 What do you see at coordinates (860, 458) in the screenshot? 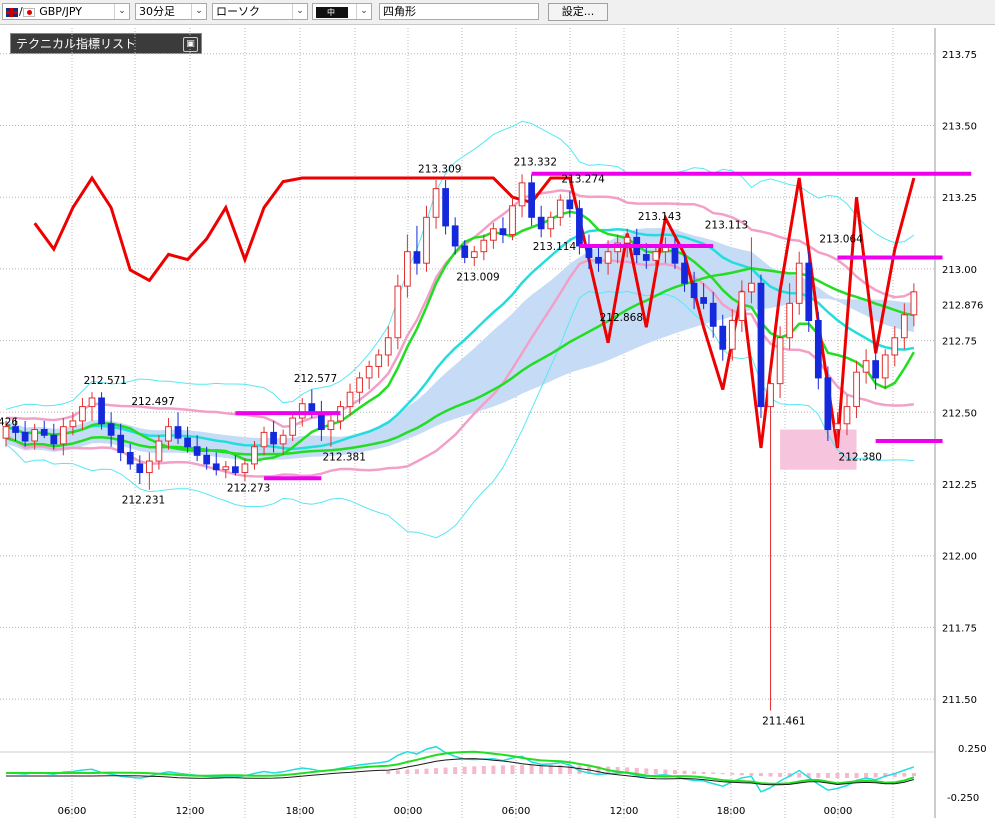
I see `price-annotation: 212.380` at bounding box center [860, 458].